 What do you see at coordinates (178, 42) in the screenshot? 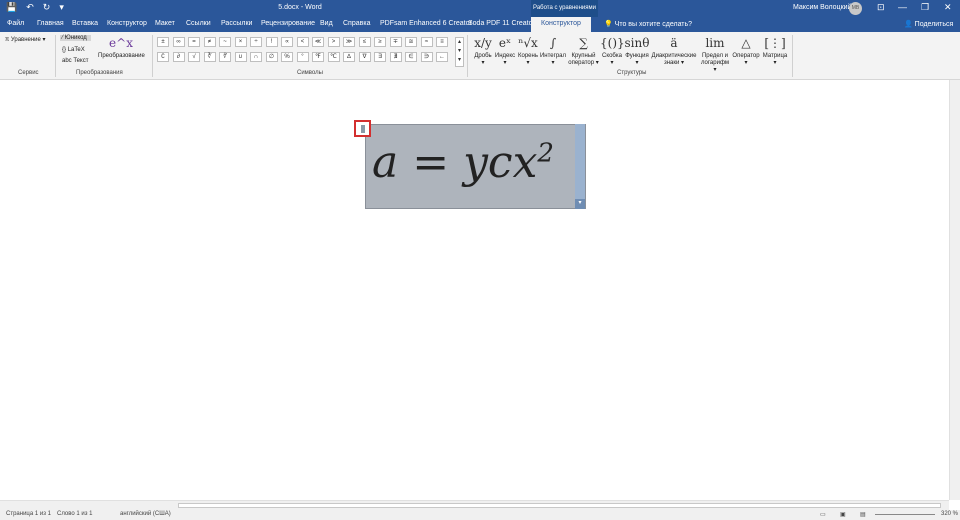
I see `symbol-button: ∞` at bounding box center [178, 42].